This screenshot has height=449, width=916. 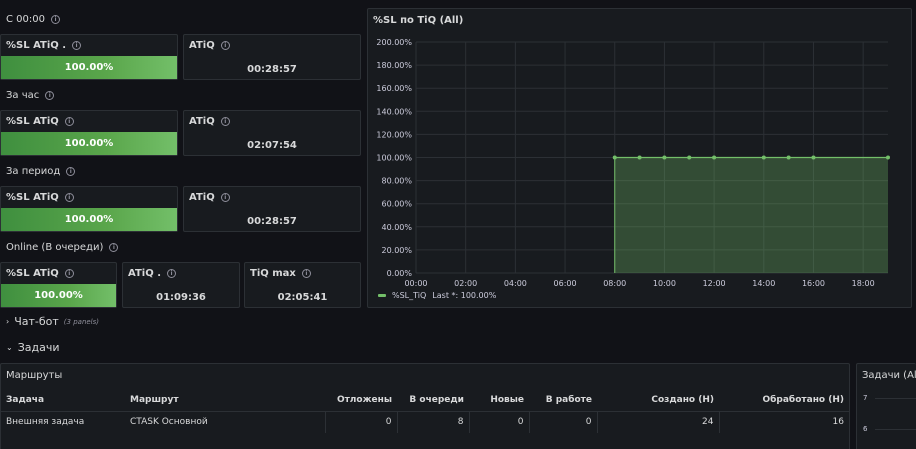 What do you see at coordinates (272, 57) in the screenshot?
I see `stat-panel-atiq-today: ATiQ i 00:28:57` at bounding box center [272, 57].